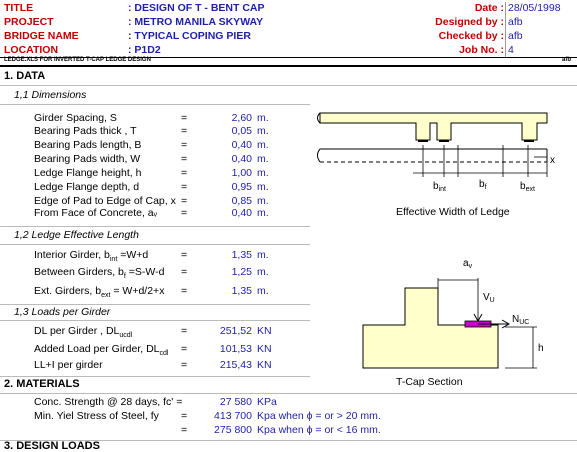 The height and width of the screenshot is (452, 577). I want to click on dim-label: Ledge Flange height, h, so click(88, 173).